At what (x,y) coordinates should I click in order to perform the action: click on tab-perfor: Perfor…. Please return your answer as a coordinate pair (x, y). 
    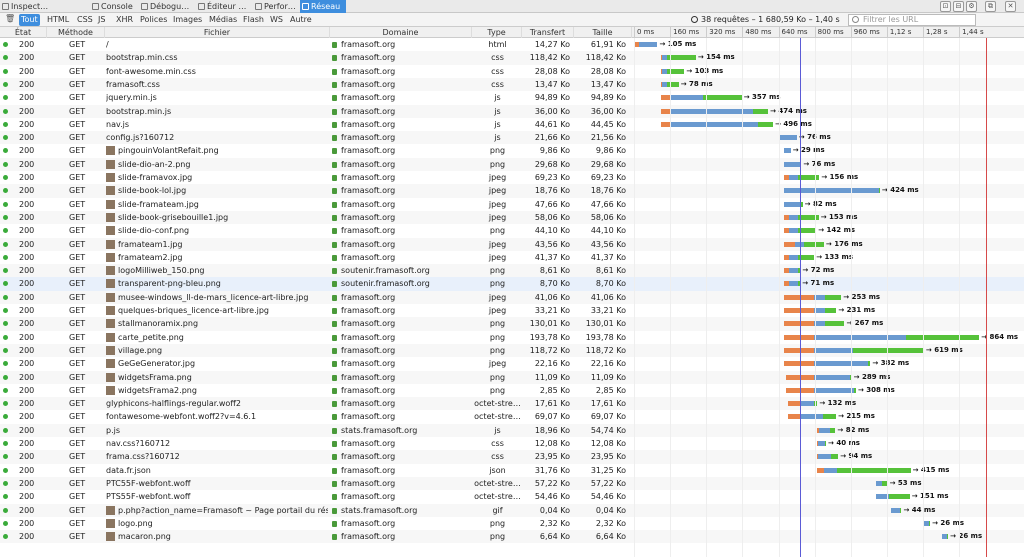
    Looking at the image, I should click on (275, 6).